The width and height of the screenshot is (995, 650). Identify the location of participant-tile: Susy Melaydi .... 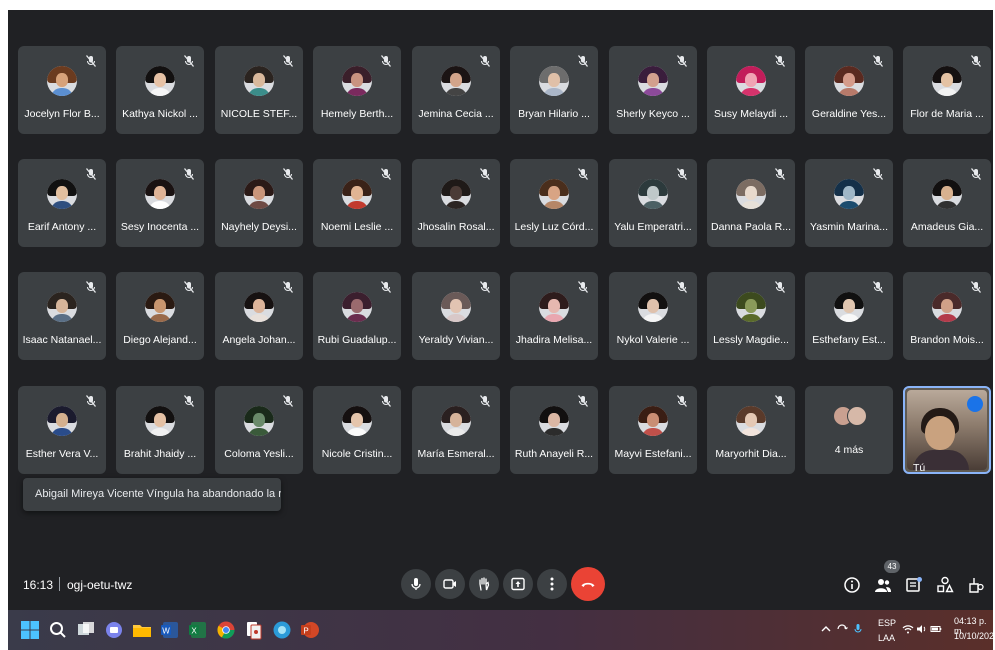
(751, 90).